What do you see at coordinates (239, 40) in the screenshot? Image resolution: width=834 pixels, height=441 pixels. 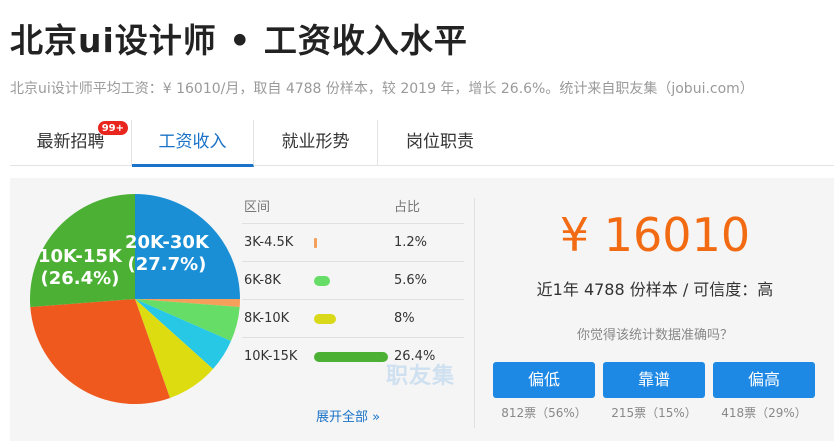 I see `page-title: 北京ui设计师 • 工资收入水平` at bounding box center [239, 40].